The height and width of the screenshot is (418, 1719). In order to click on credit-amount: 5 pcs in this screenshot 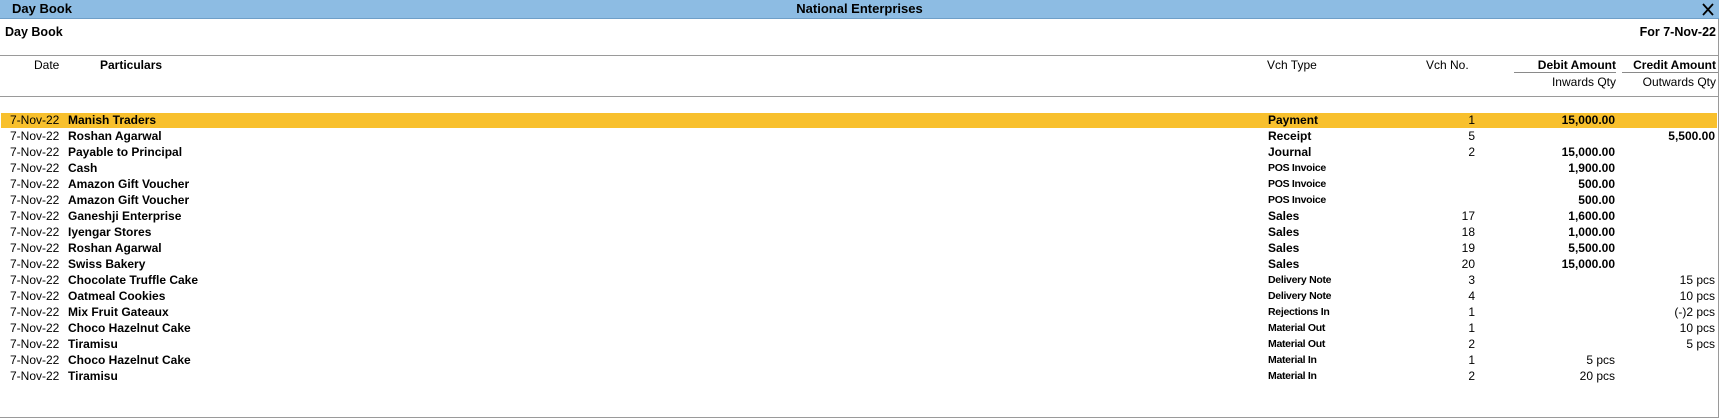, I will do `click(1700, 344)`.